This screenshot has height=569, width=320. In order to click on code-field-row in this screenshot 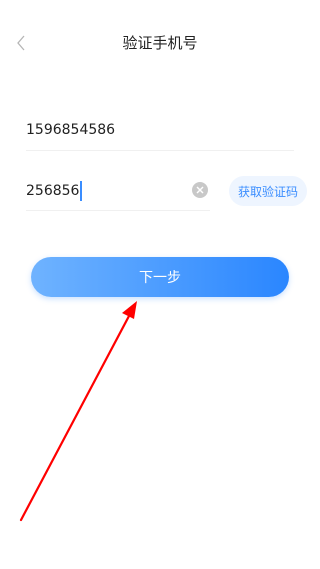, I will do `click(118, 190)`.